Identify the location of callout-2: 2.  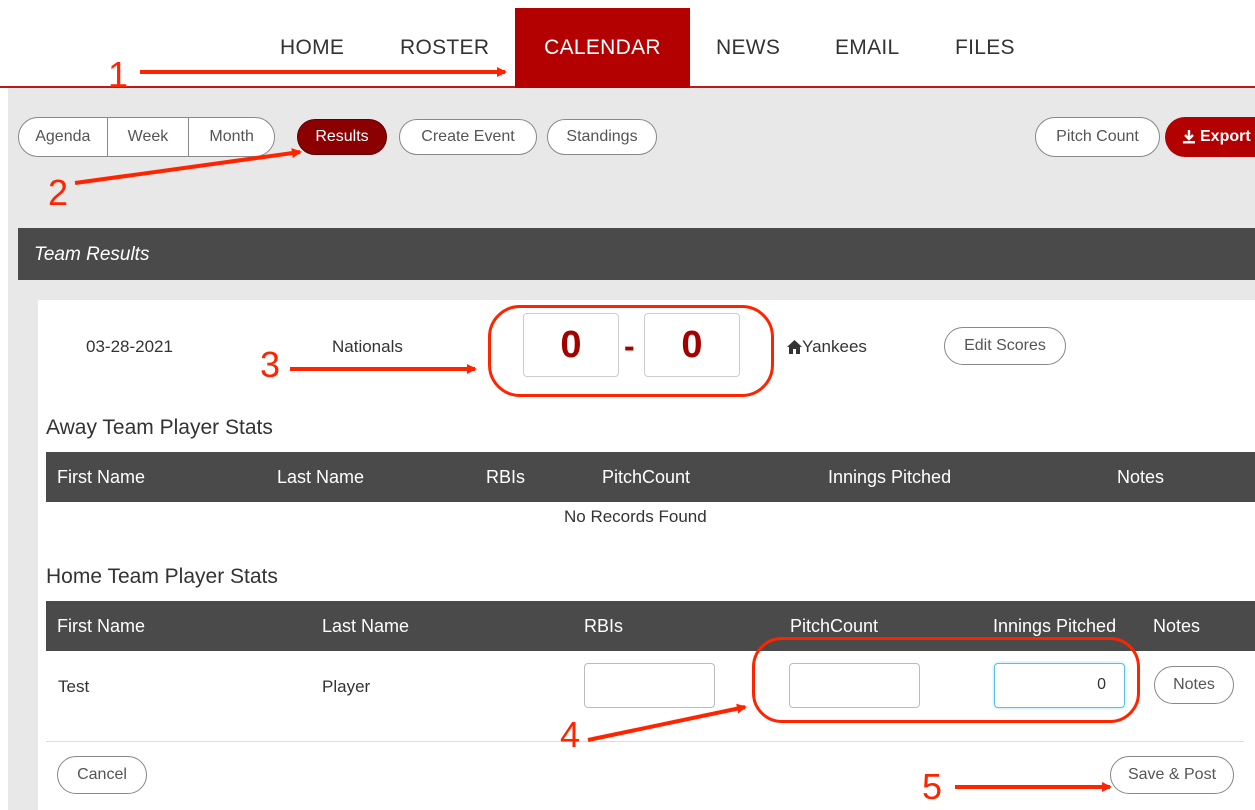
(58, 192).